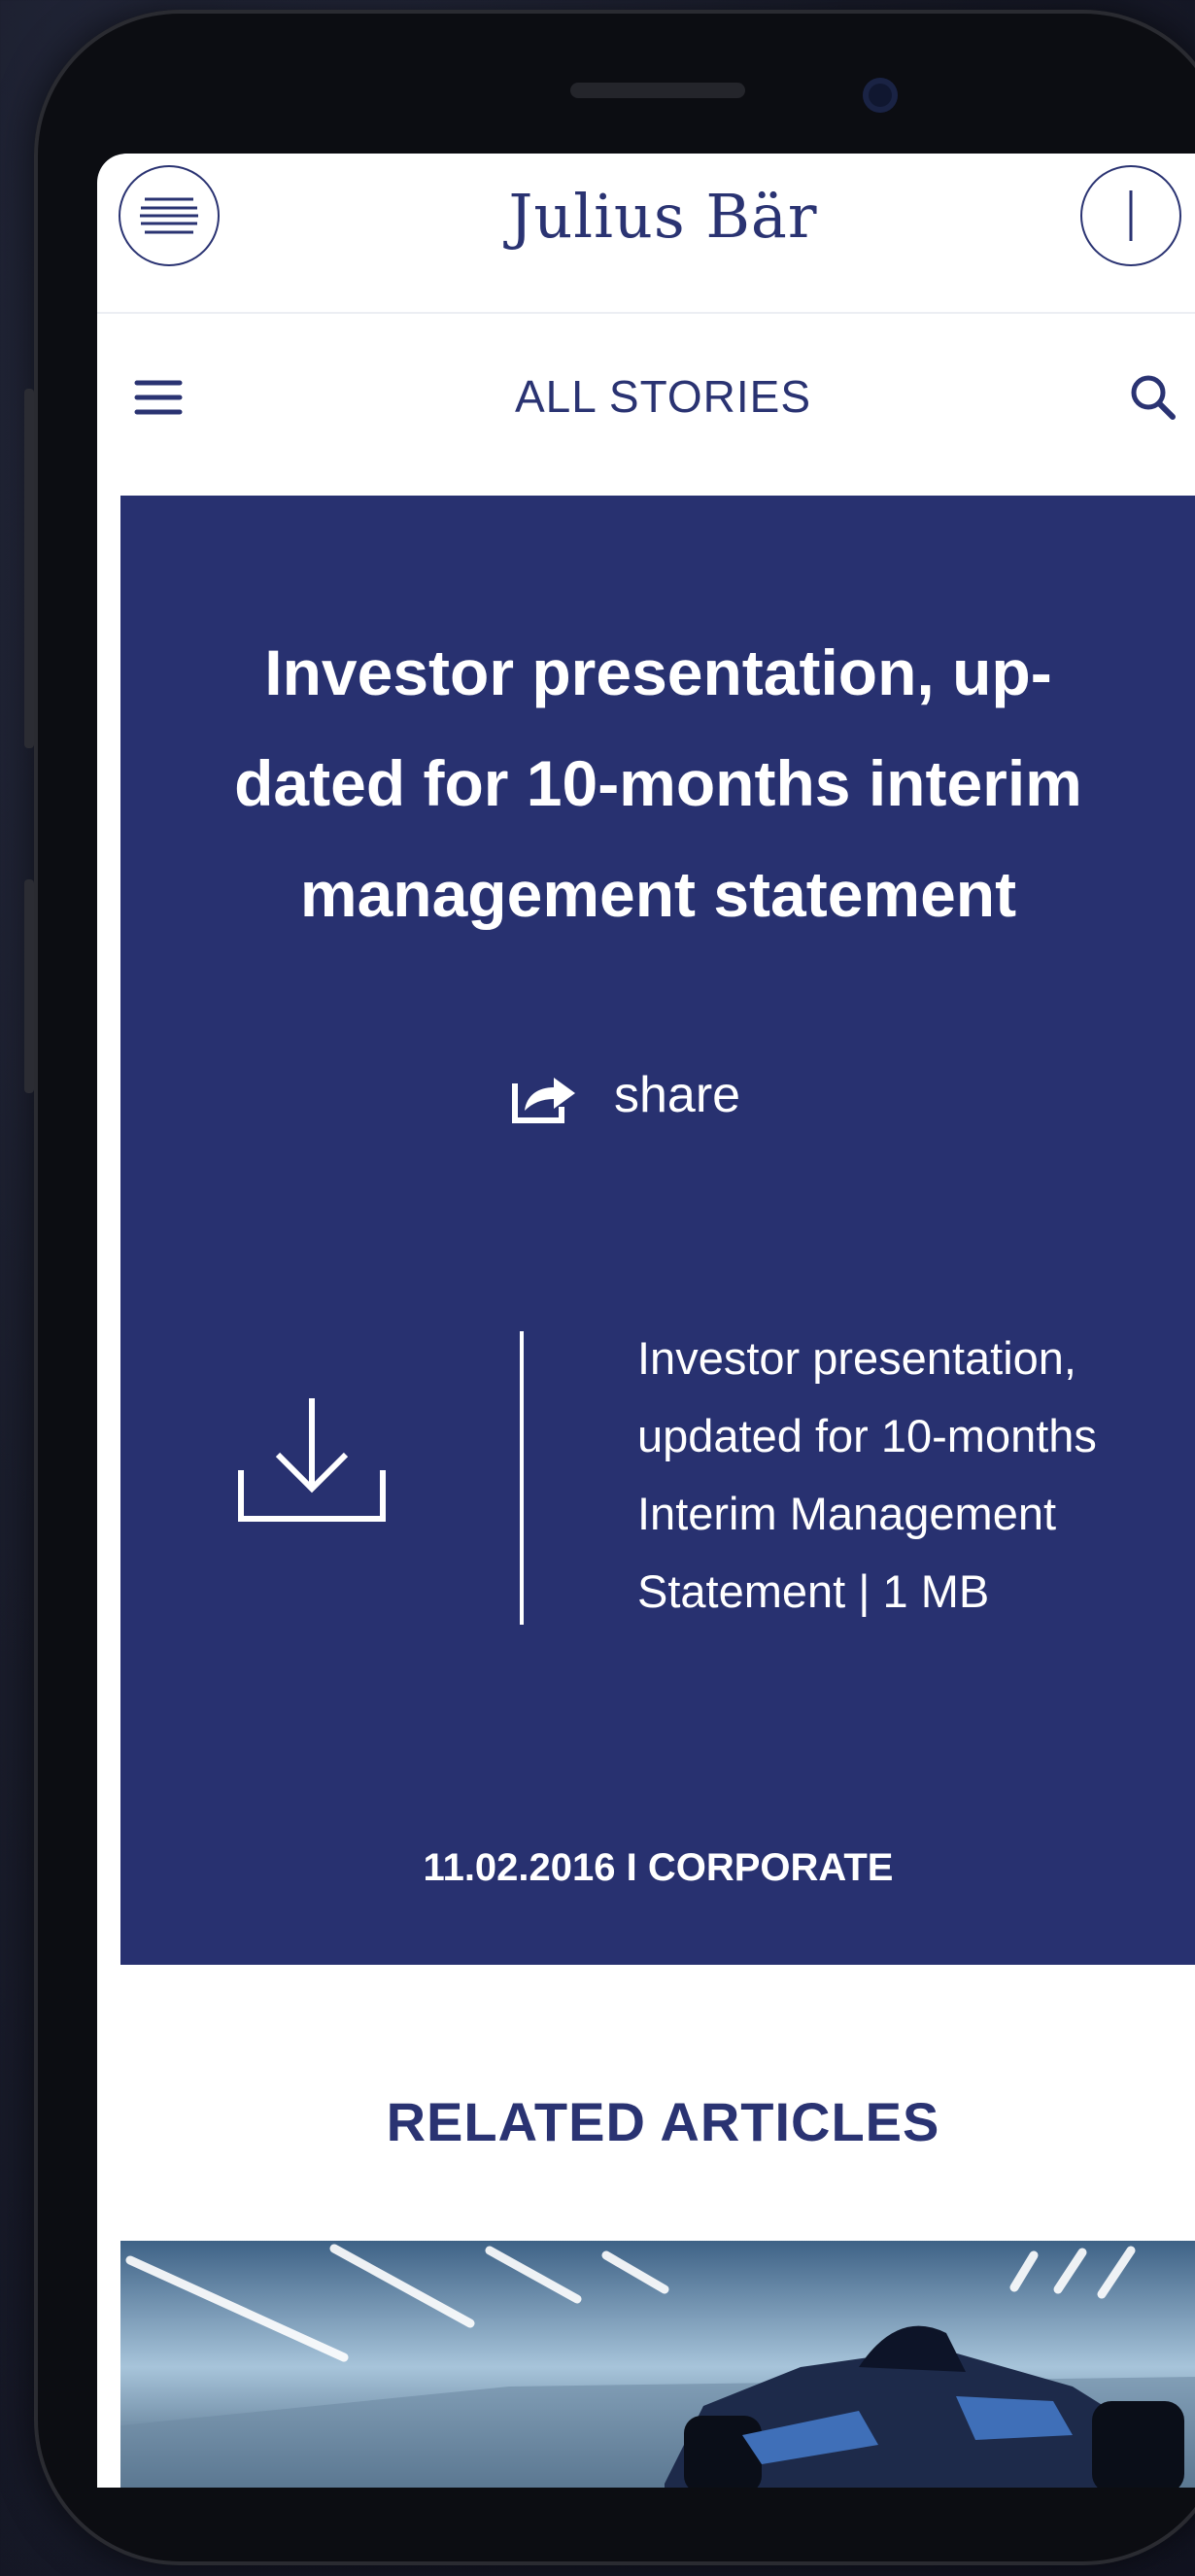  I want to click on brand-logo: Julius Bär, so click(663, 216).